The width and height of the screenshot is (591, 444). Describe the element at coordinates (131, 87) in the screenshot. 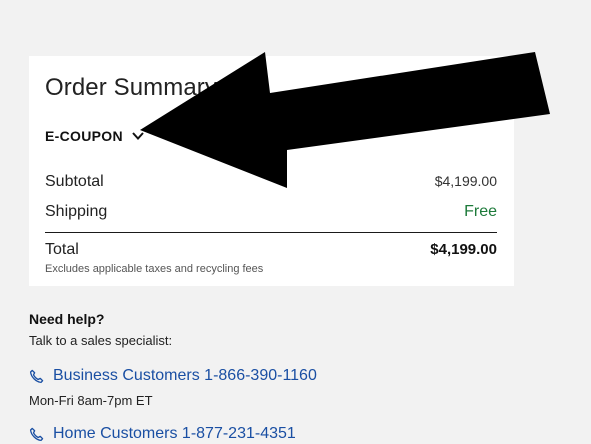

I see `order-summary-title: Order Summary` at that location.